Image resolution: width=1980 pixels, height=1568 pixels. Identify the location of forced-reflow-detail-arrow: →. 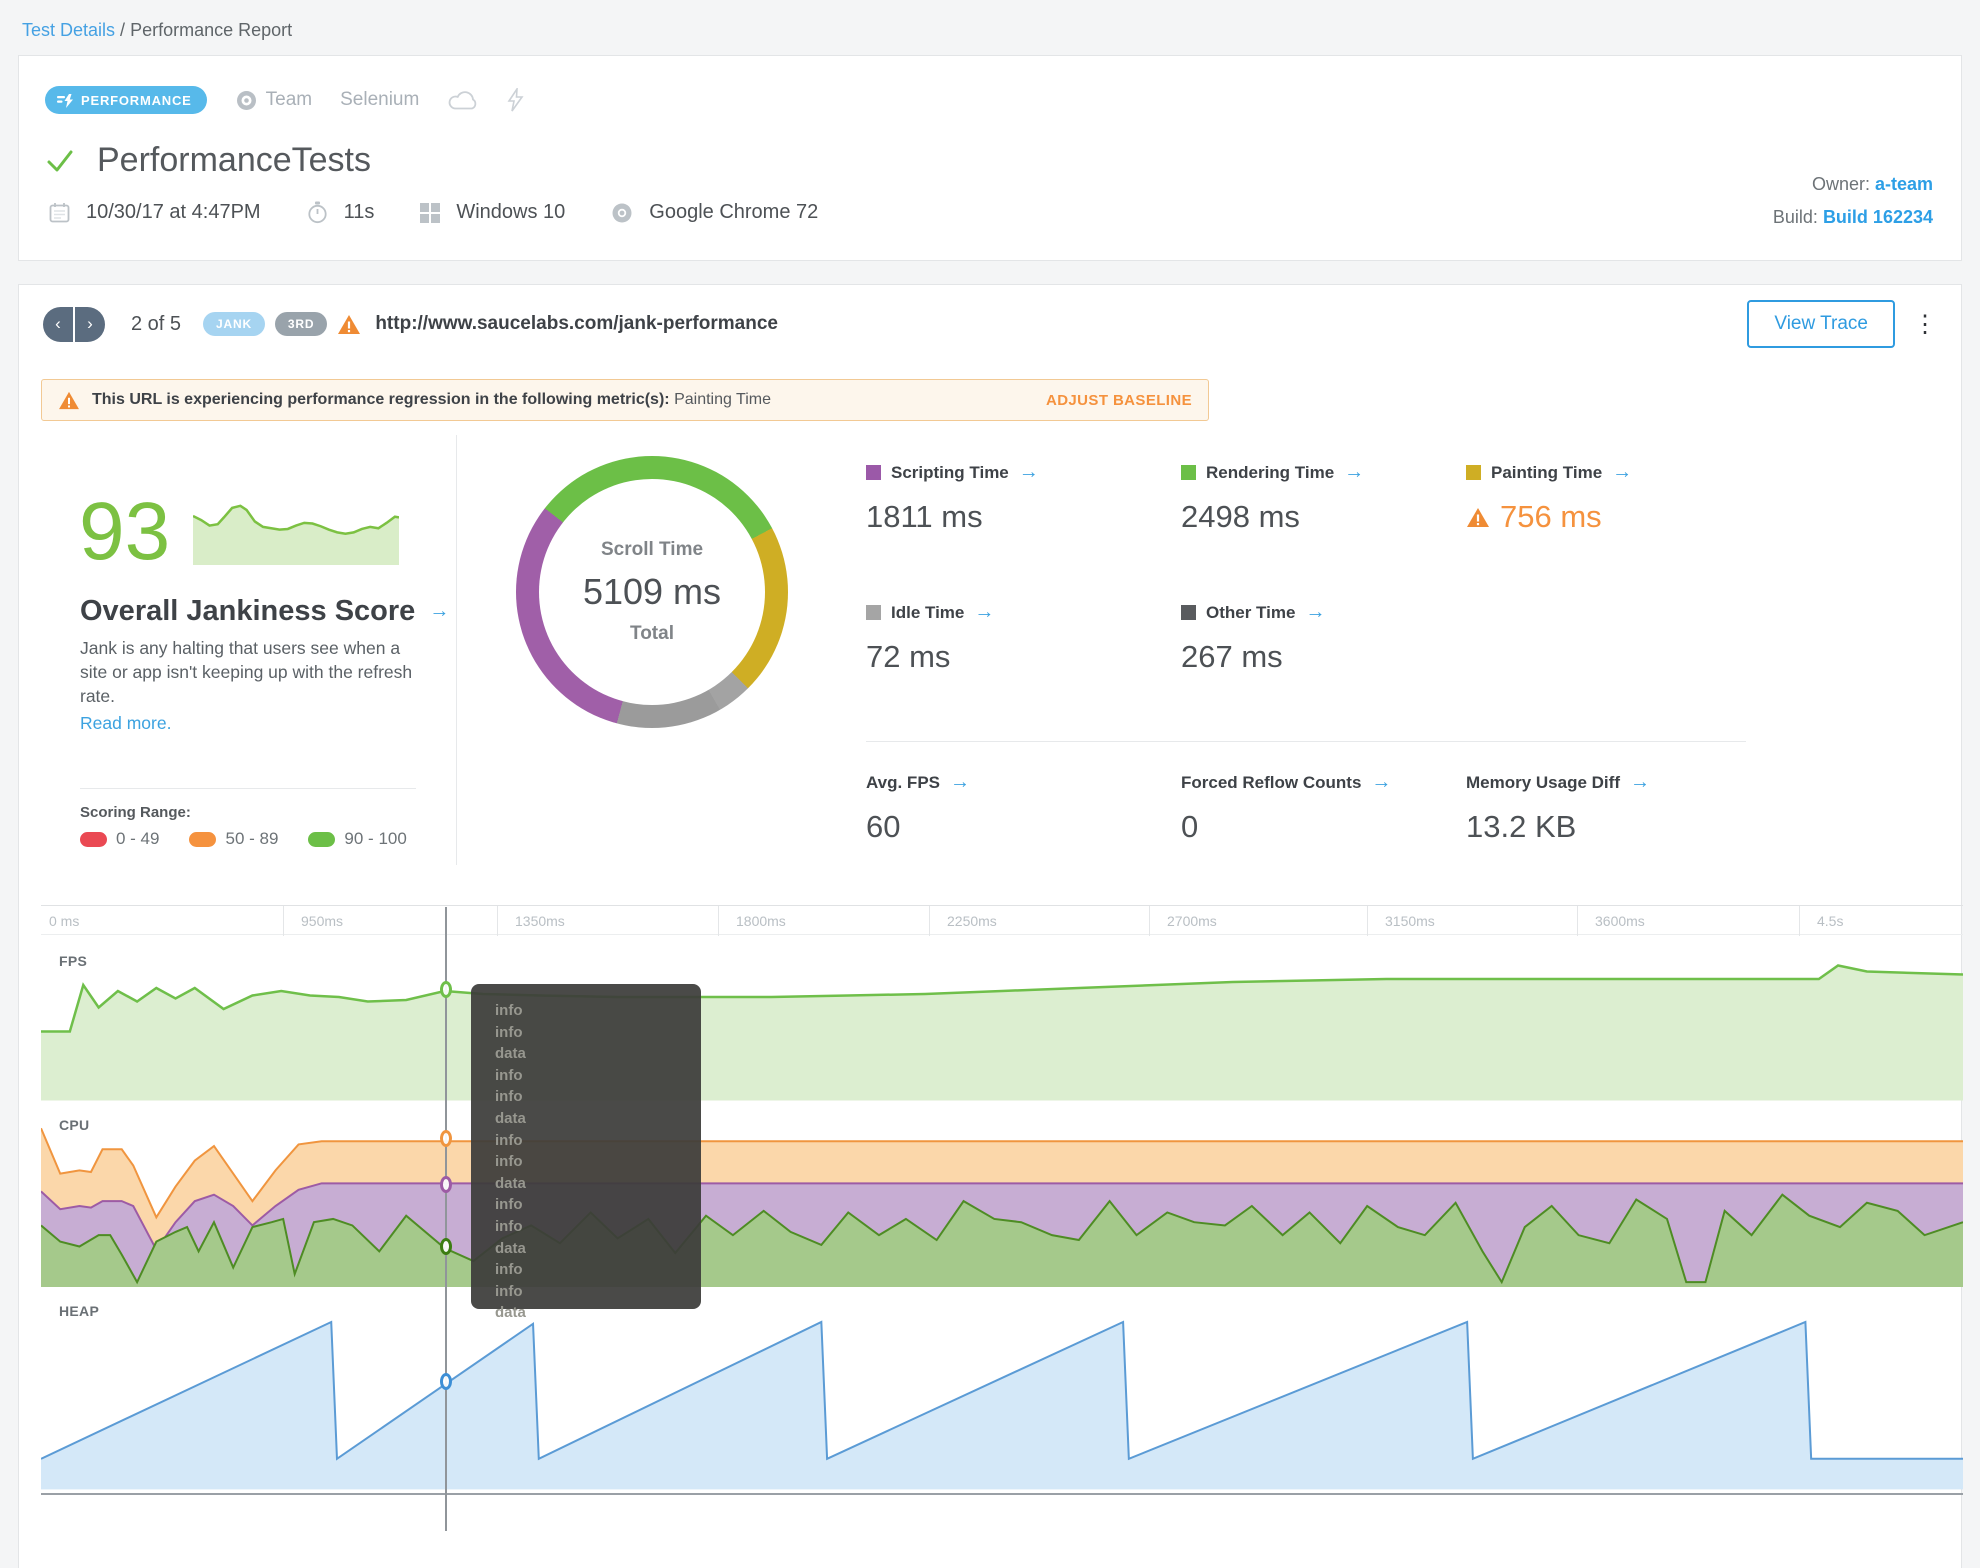
(1381, 782).